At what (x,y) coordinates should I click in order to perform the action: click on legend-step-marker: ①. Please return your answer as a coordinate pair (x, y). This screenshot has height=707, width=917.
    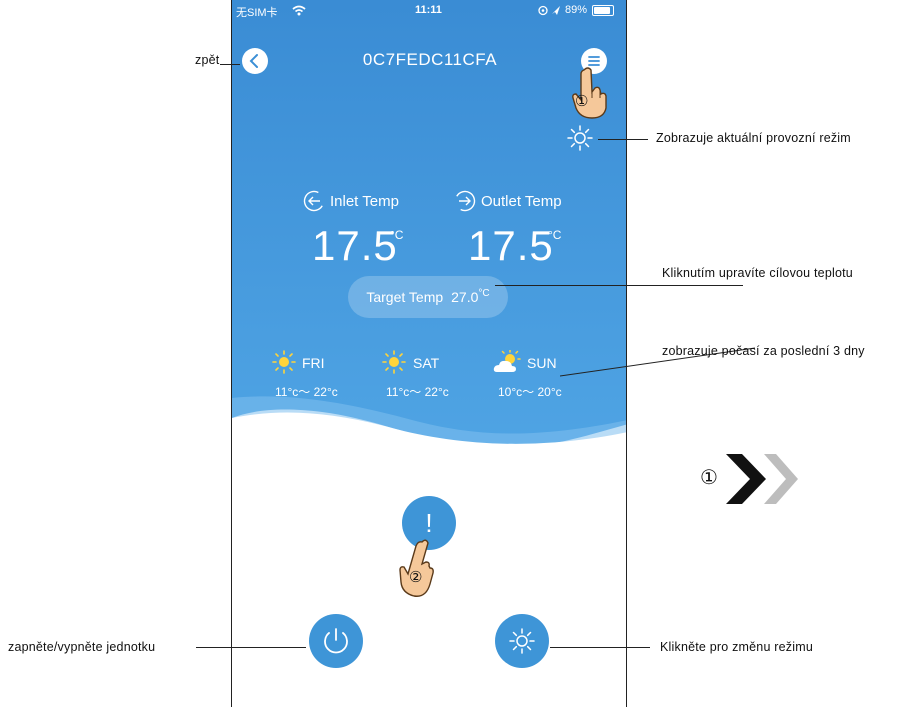
    Looking at the image, I should click on (709, 478).